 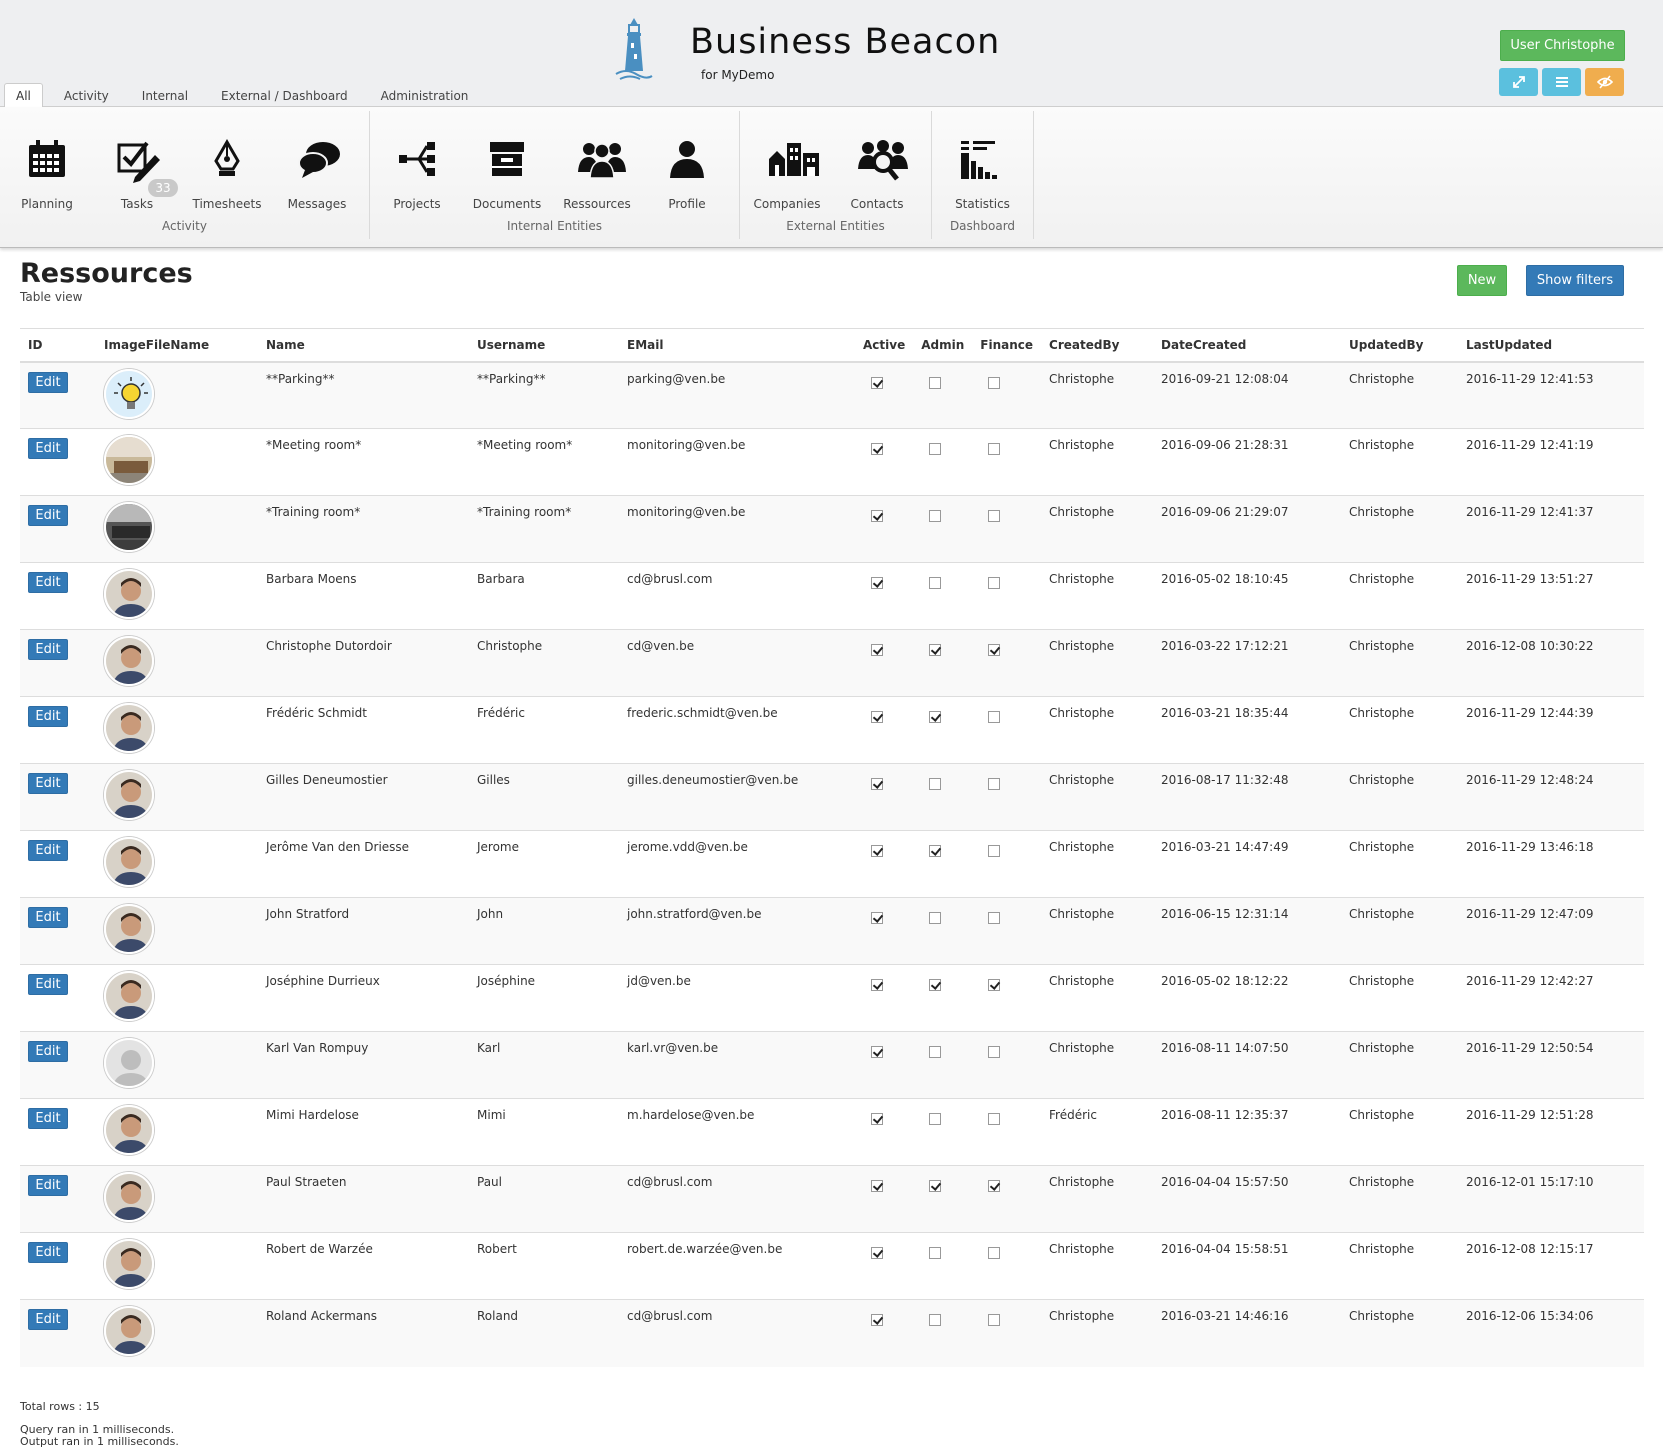 What do you see at coordinates (1551, 345) in the screenshot?
I see `column-header: LastUpdated` at bounding box center [1551, 345].